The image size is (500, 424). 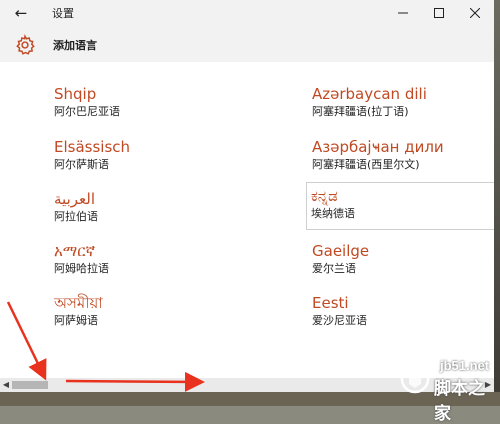 What do you see at coordinates (26, 341) in the screenshot?
I see `annotation-arrow-down` at bounding box center [26, 341].